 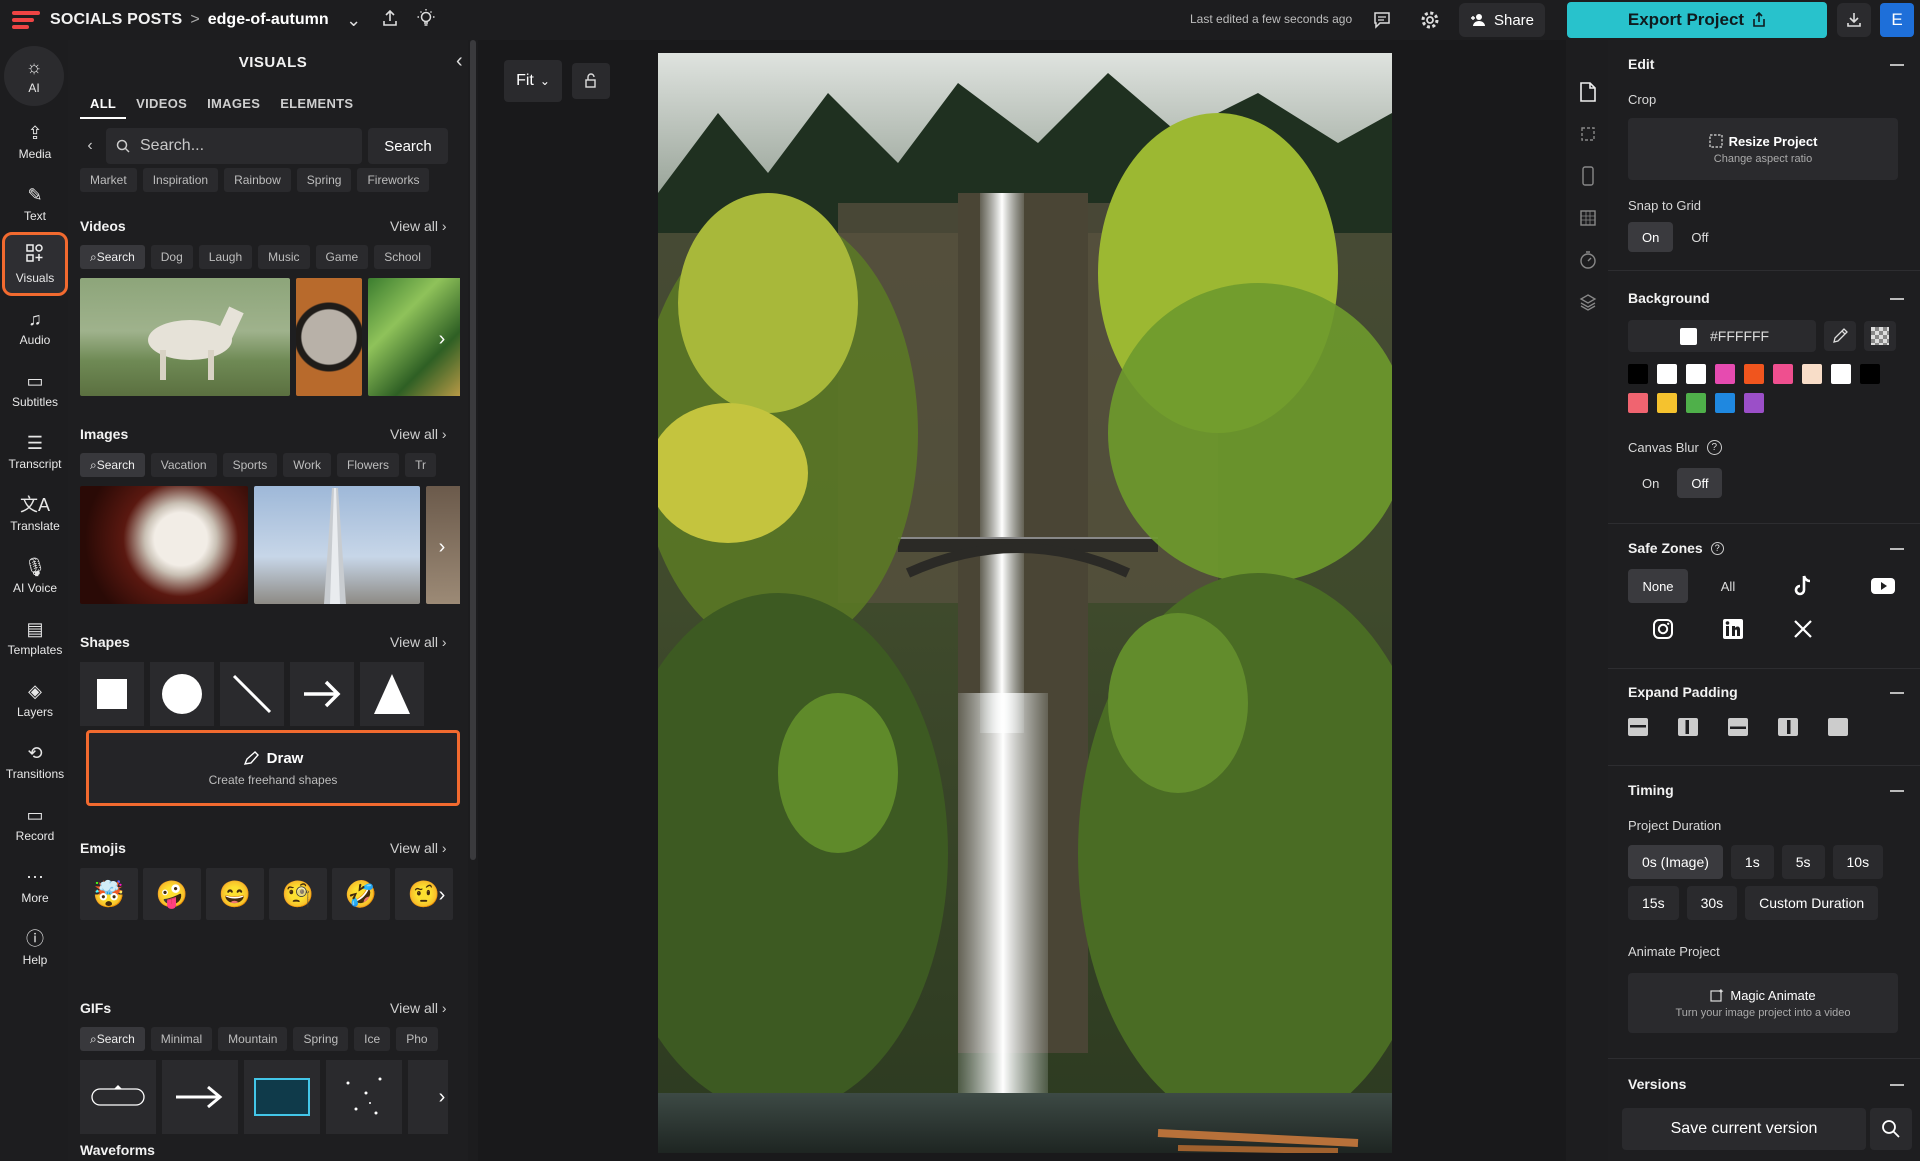 I want to click on resize-project-button: Resize Project Change aspect ratio, so click(x=1763, y=149).